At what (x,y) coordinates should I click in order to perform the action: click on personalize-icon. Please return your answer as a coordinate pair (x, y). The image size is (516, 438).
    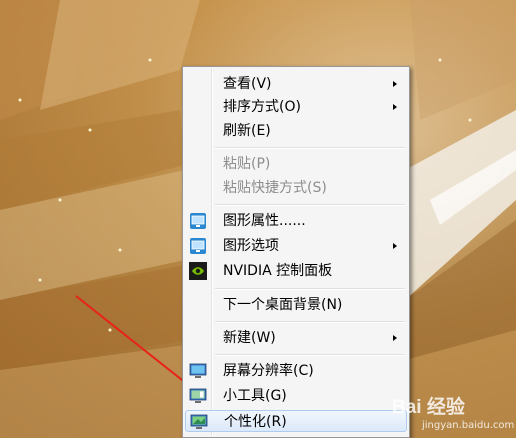
    Looking at the image, I should click on (199, 421).